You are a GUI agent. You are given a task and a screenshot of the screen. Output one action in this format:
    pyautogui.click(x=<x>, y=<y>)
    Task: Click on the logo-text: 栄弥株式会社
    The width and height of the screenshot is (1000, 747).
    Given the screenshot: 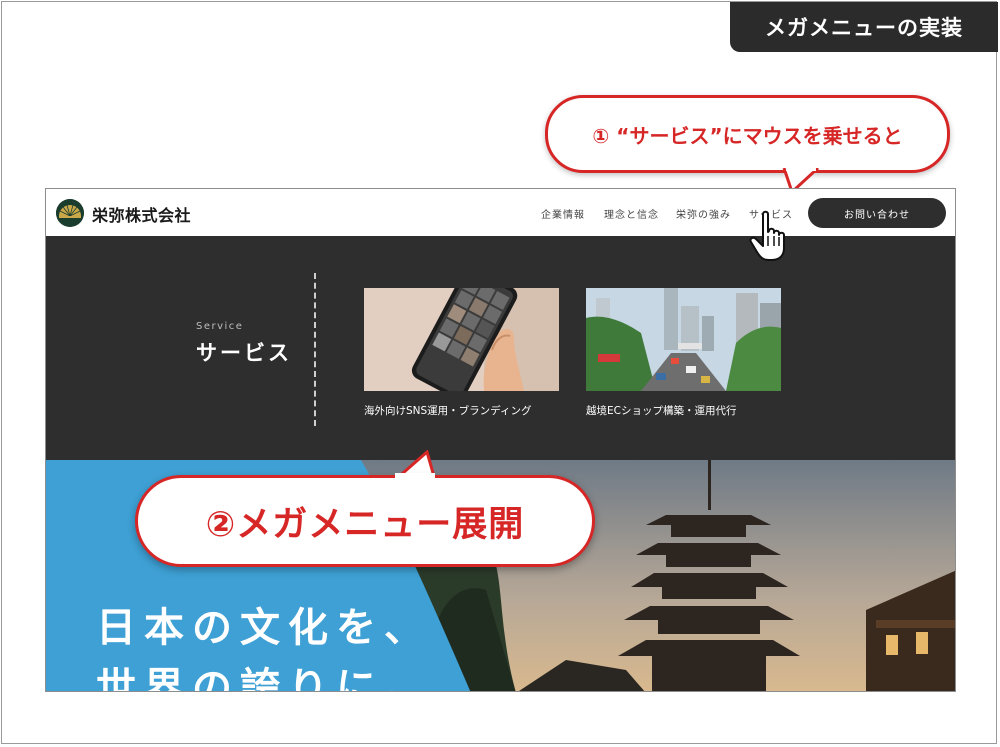 What is the action you would take?
    pyautogui.click(x=141, y=214)
    